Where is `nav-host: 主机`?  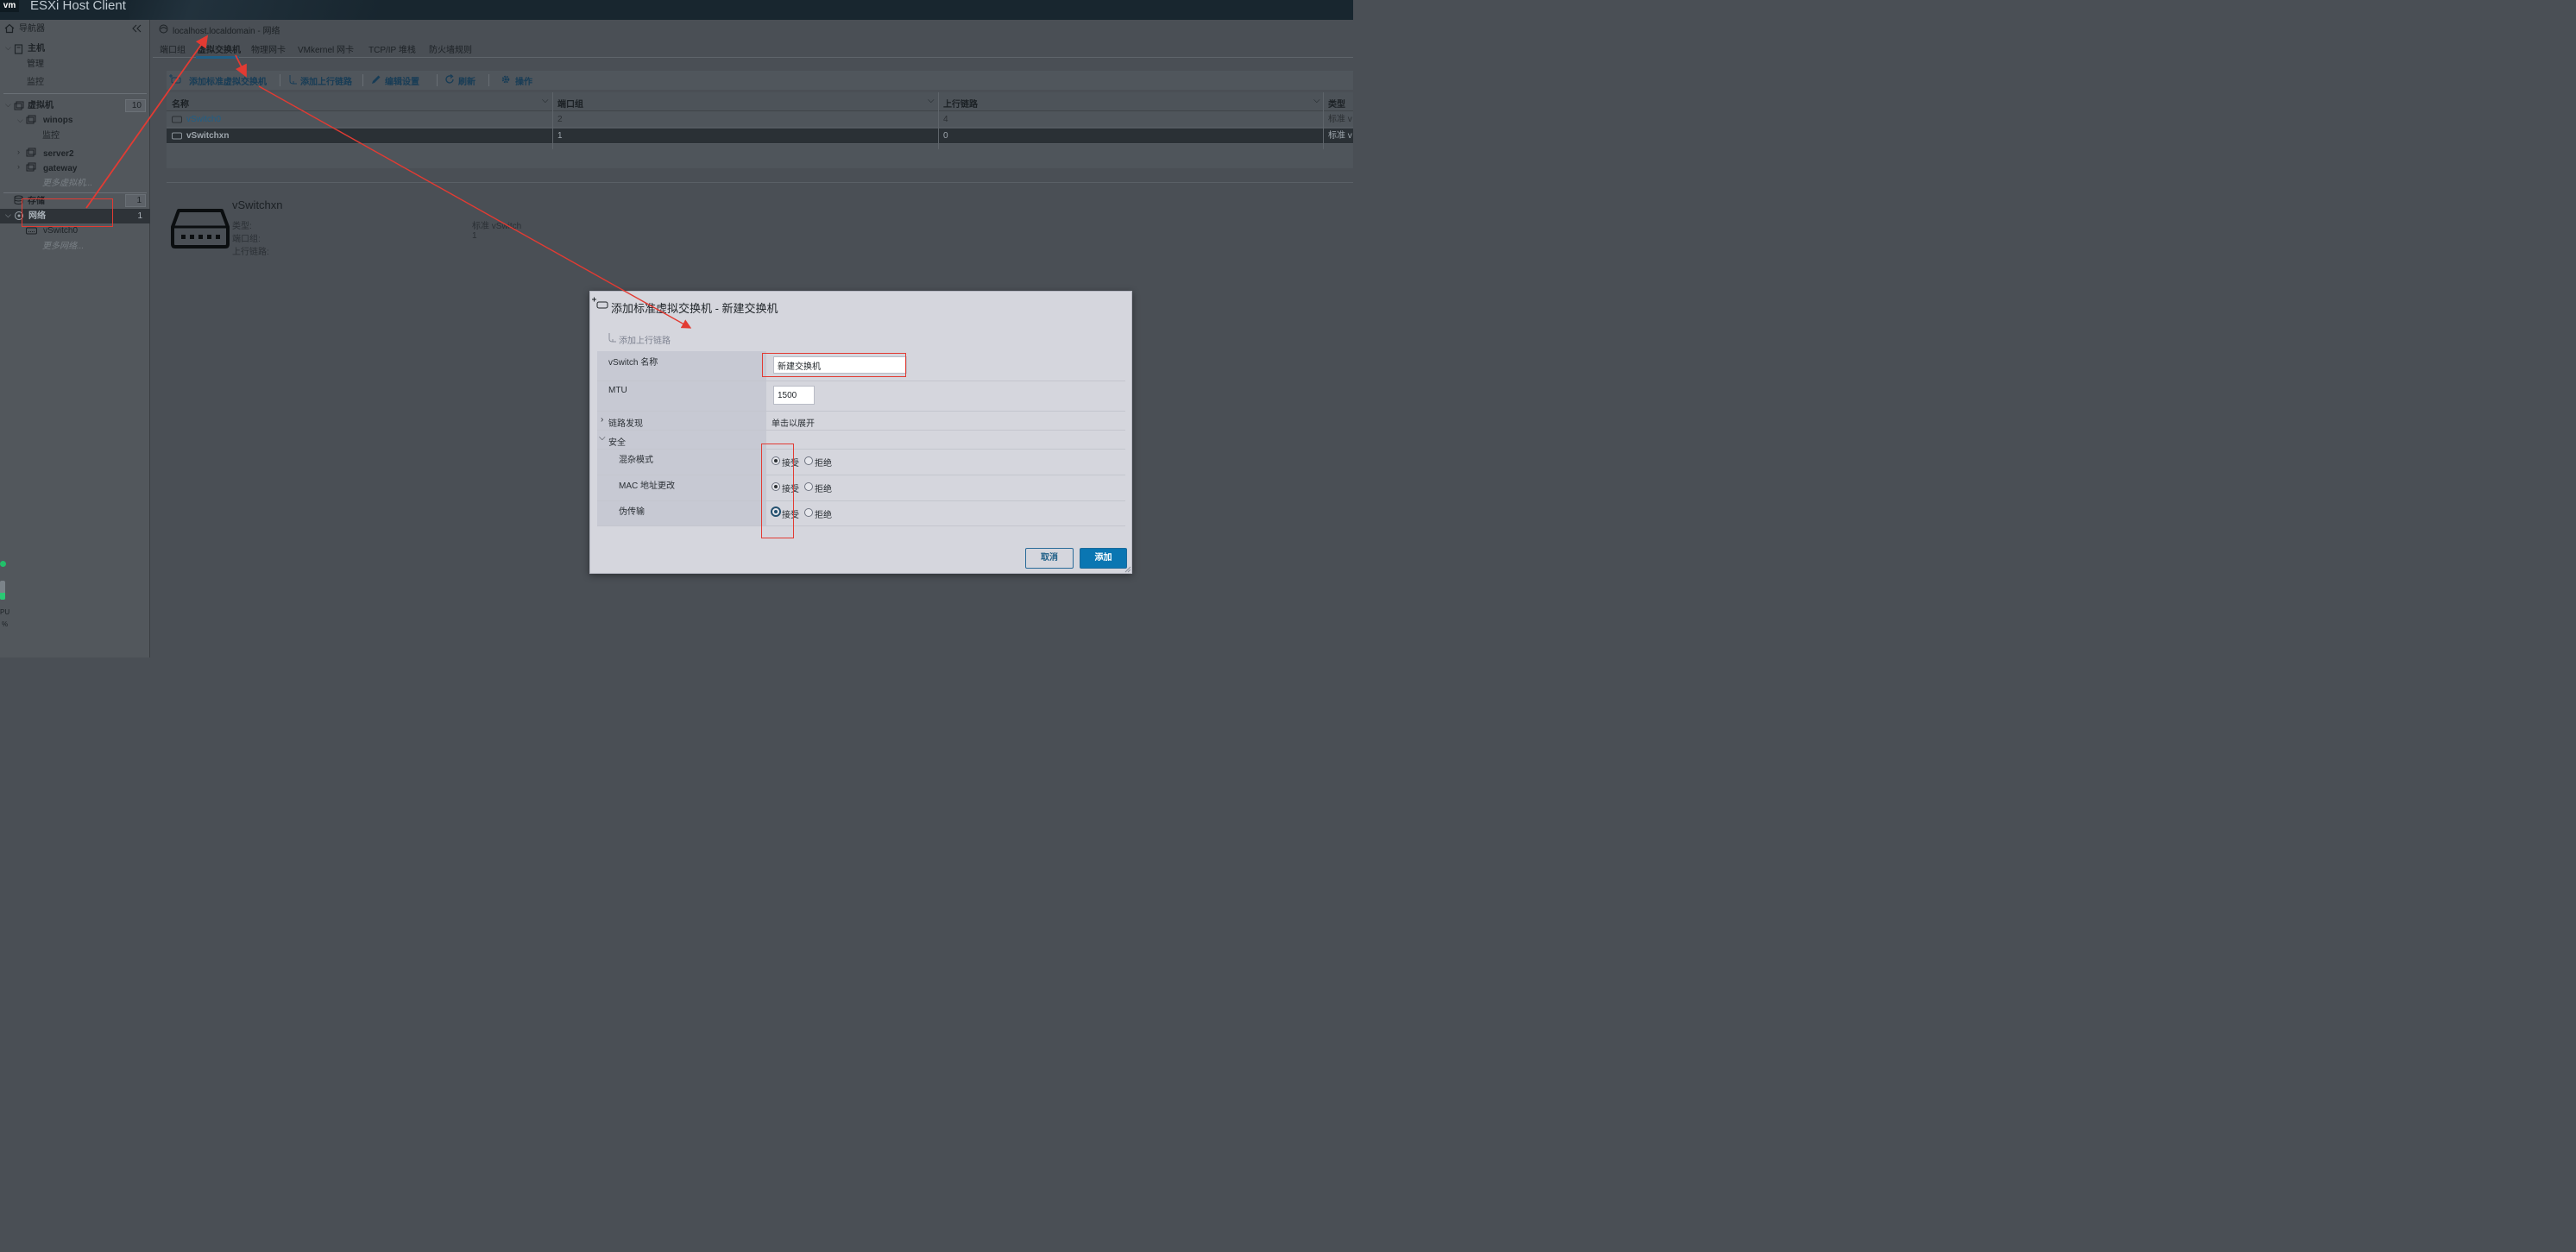 nav-host: 主机 is located at coordinates (36, 48).